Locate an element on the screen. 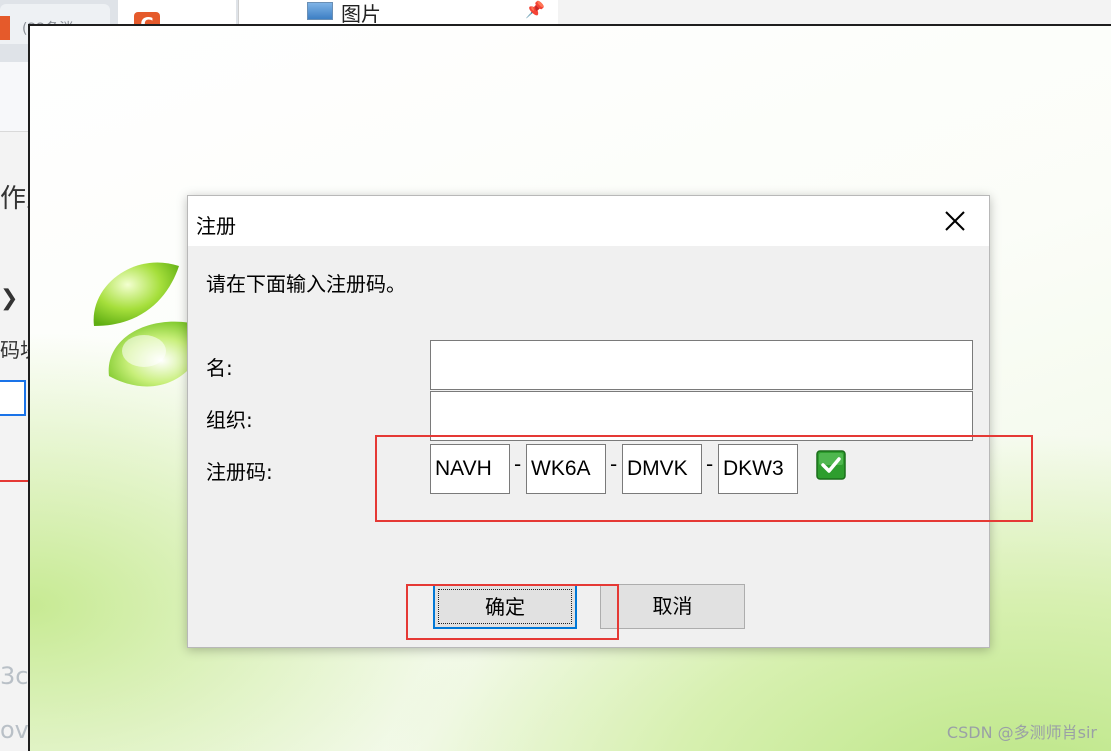 This screenshot has height=751, width=1111. serial-part-2-input: WK6A is located at coordinates (566, 469).